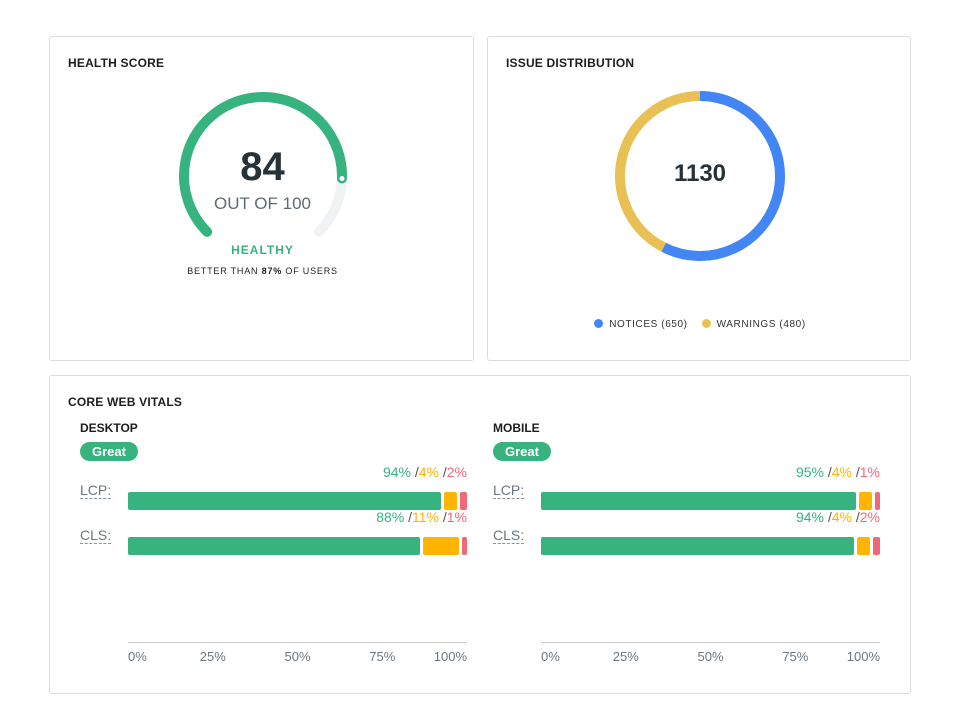 The image size is (960, 720). I want to click on health-status: HEALTHY, so click(262, 250).